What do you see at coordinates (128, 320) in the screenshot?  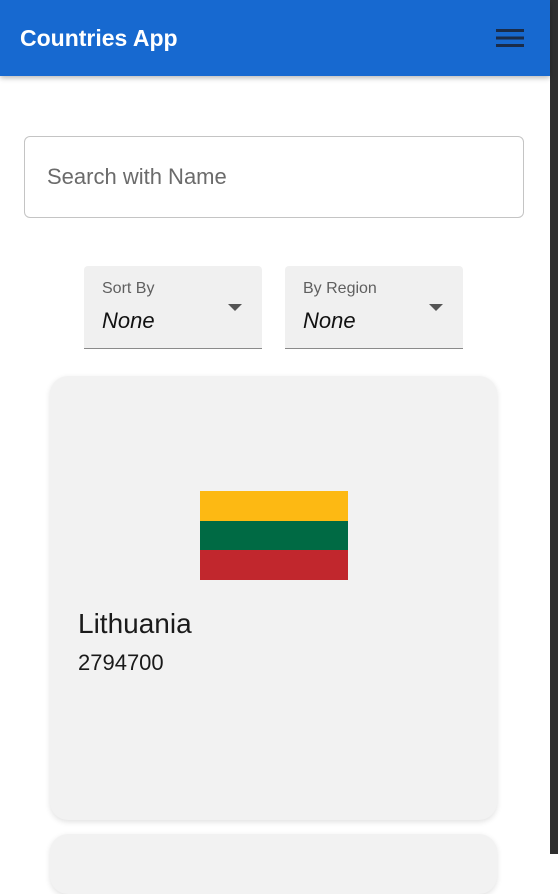 I see `sort-by-value: None` at bounding box center [128, 320].